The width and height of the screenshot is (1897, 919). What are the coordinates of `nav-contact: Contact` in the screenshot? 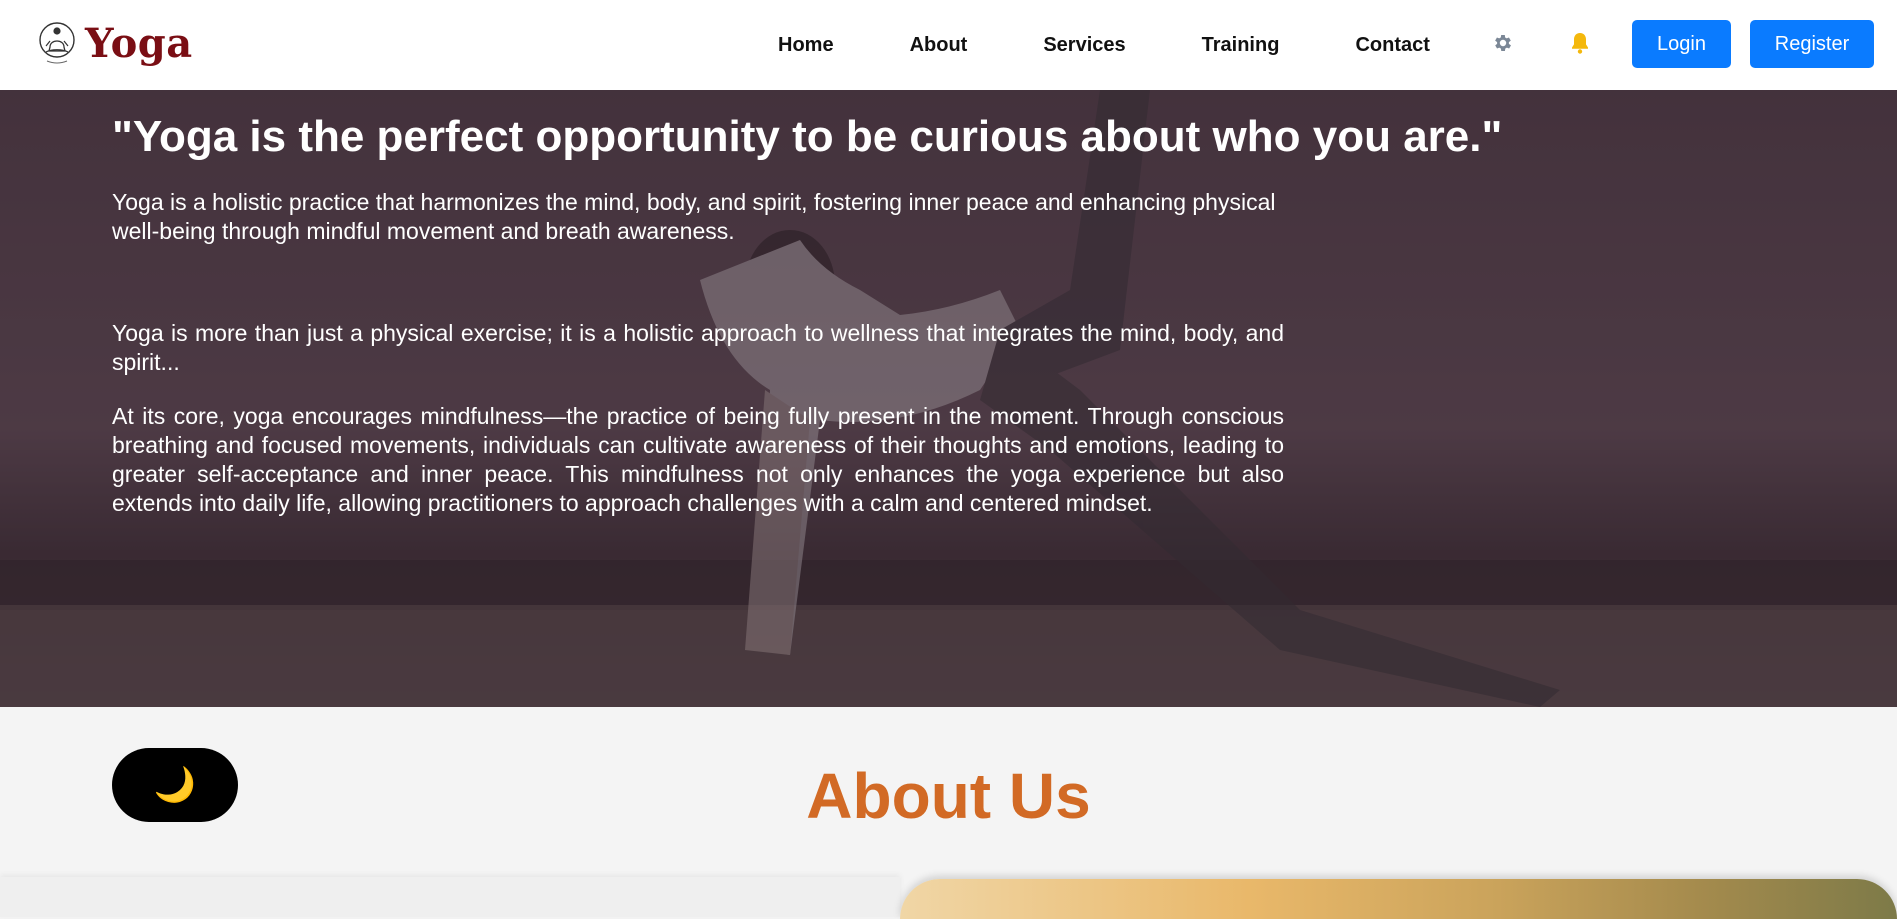 It's located at (1392, 45).